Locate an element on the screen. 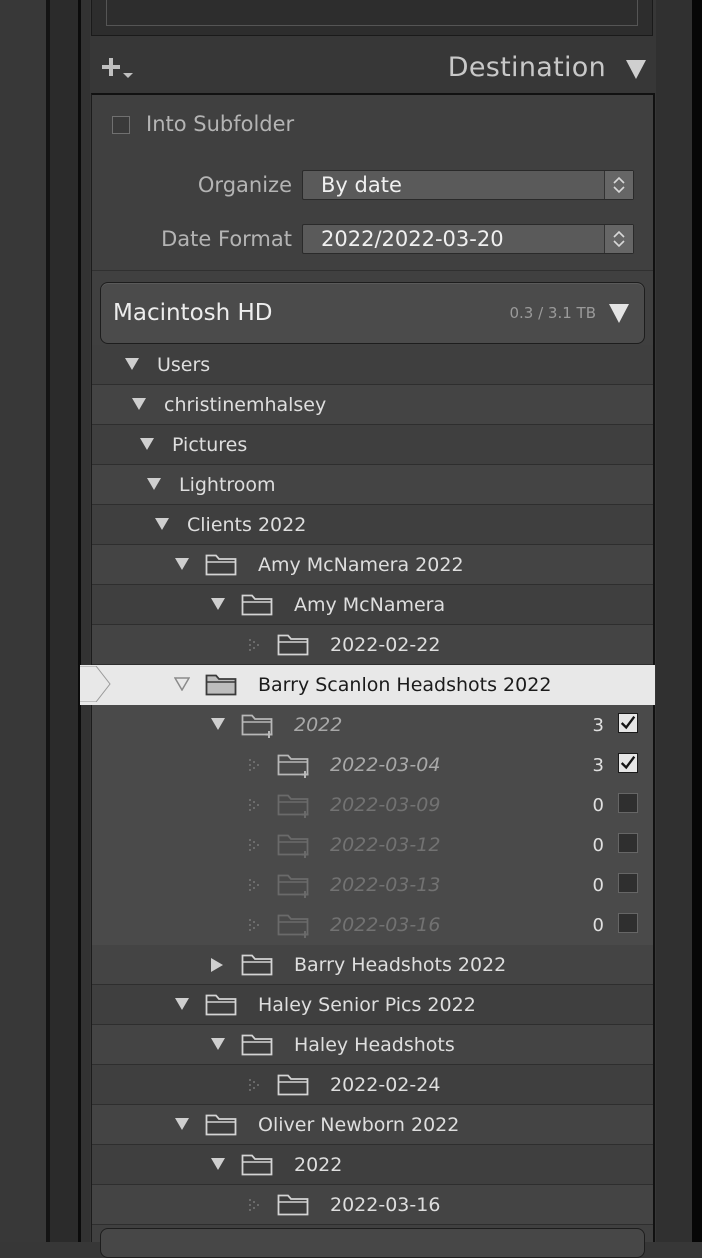 This screenshot has height=1258, width=702. destination-panel-title: Destination is located at coordinates (501, 67).